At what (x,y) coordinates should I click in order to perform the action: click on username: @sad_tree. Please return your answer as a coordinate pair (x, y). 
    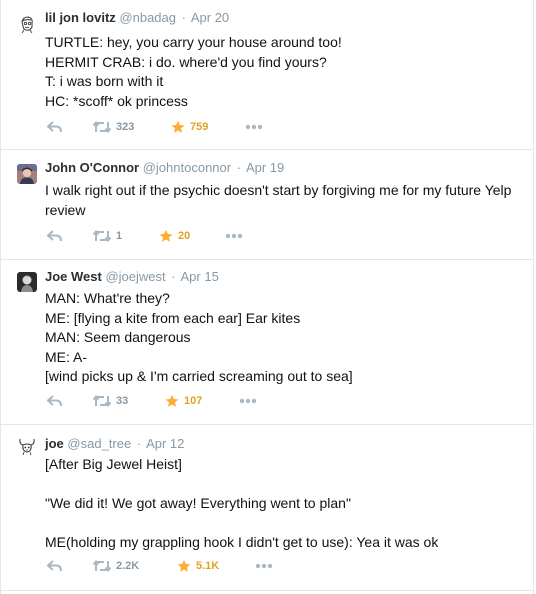
    Looking at the image, I should click on (99, 443).